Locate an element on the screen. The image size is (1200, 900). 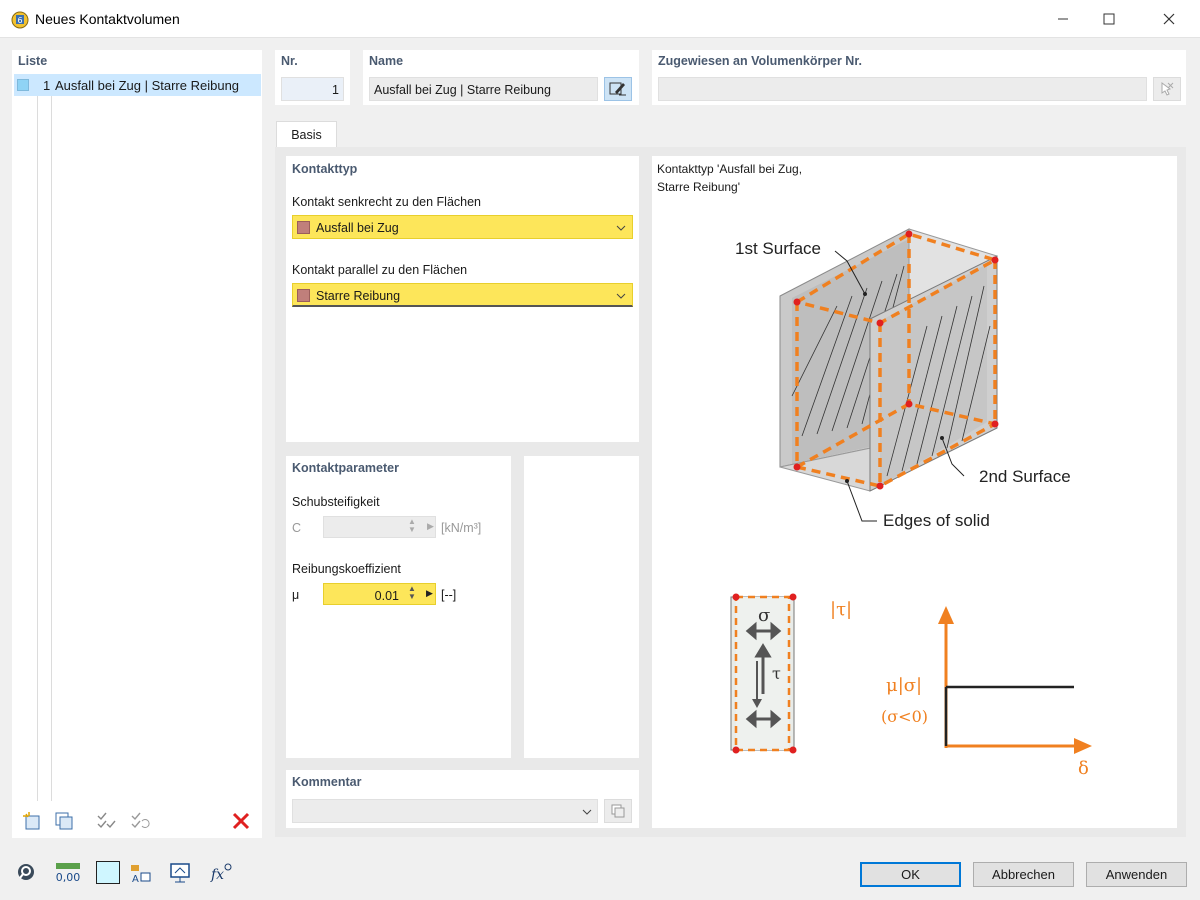
shear-unit: [kN/m³] is located at coordinates (461, 528).